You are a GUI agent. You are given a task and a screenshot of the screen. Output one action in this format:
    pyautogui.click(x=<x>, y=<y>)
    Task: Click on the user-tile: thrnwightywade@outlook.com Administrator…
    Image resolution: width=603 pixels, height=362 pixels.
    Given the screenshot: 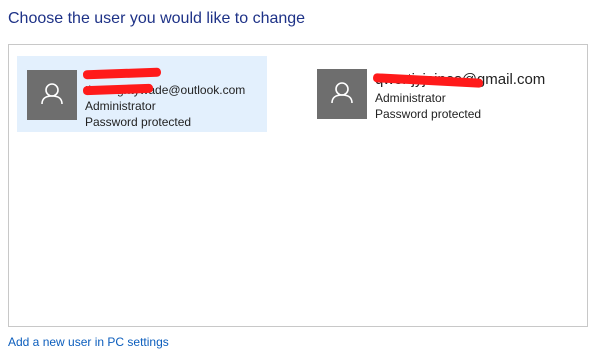 What is the action you would take?
    pyautogui.click(x=142, y=94)
    